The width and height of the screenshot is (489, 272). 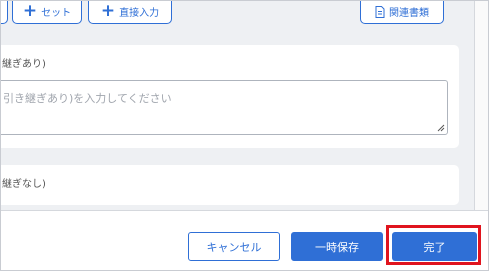 What do you see at coordinates (24, 64) in the screenshot?
I see `section-label: 継ぎあり)` at bounding box center [24, 64].